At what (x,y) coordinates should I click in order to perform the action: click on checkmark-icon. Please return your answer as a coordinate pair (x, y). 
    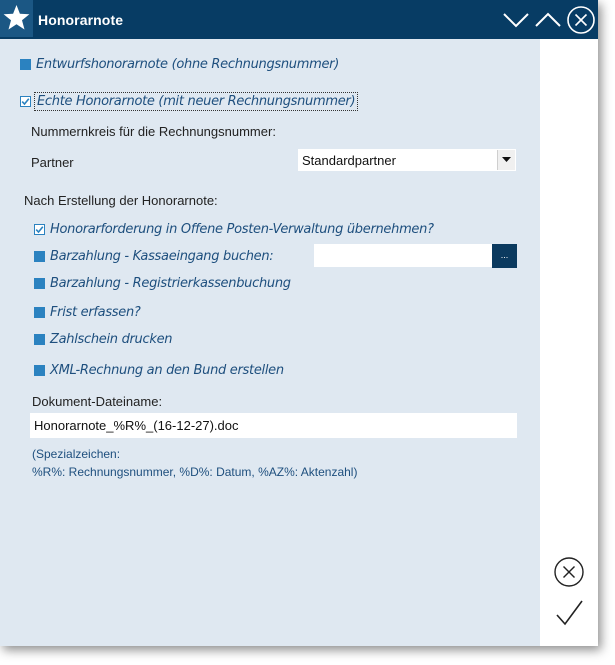
    Looking at the image, I should click on (569, 614).